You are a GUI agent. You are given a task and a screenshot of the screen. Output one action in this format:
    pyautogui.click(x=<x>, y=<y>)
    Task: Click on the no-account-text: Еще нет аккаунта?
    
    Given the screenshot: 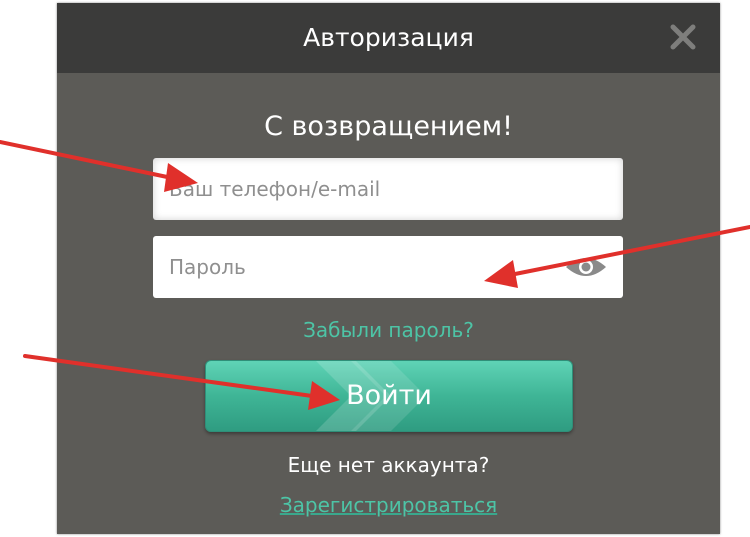 What is the action you would take?
    pyautogui.click(x=388, y=465)
    